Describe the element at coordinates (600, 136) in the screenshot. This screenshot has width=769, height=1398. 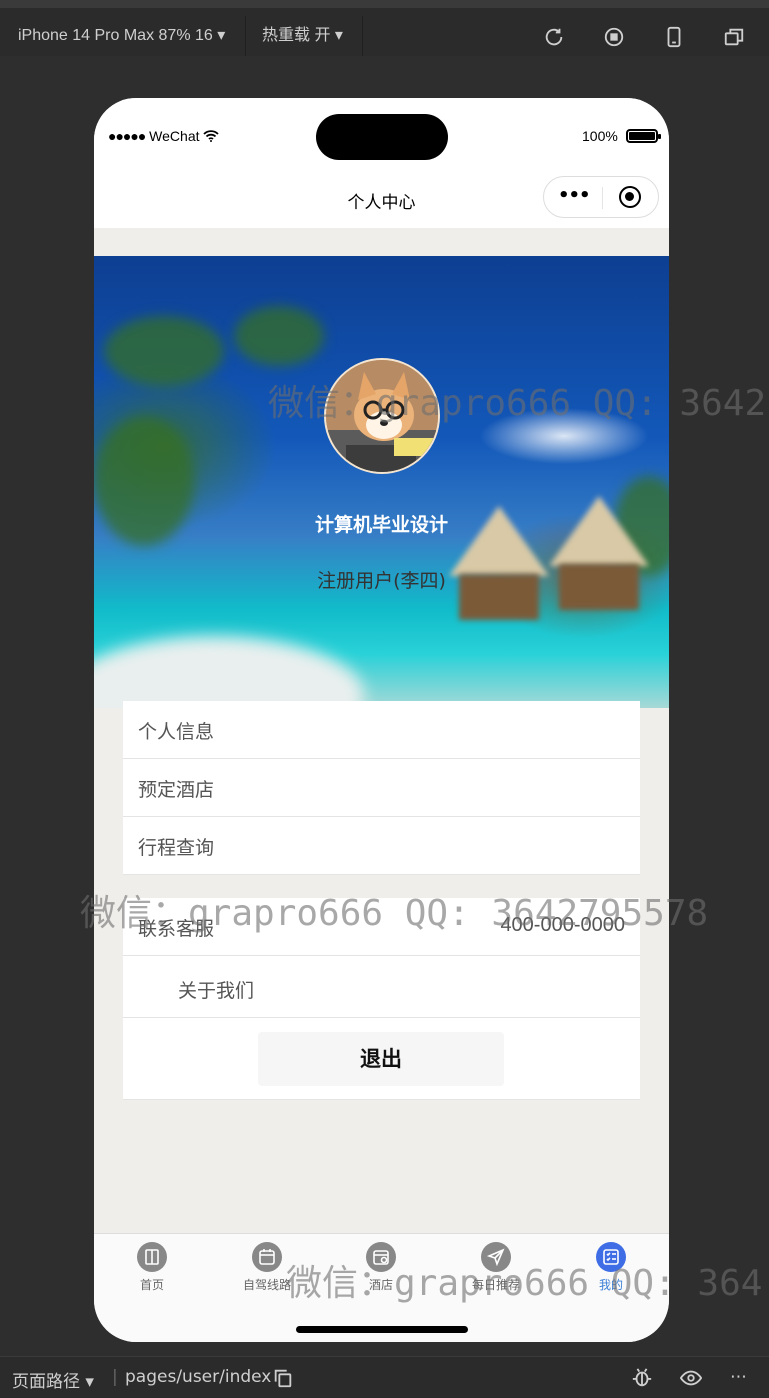
I see `battery-percent: 100%` at that location.